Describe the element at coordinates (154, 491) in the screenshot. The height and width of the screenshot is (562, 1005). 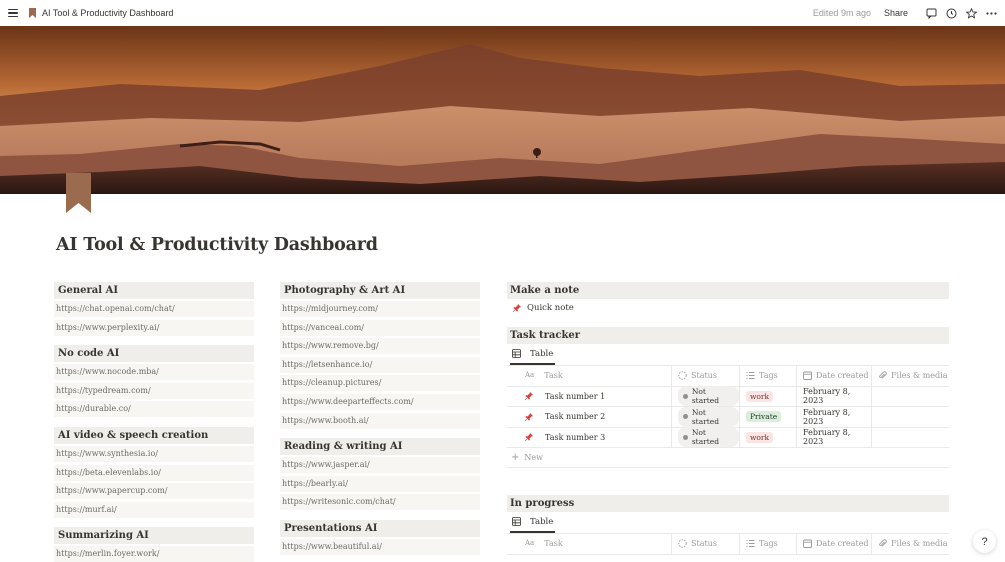
I see `link-item: https://www.papercup.com/` at that location.